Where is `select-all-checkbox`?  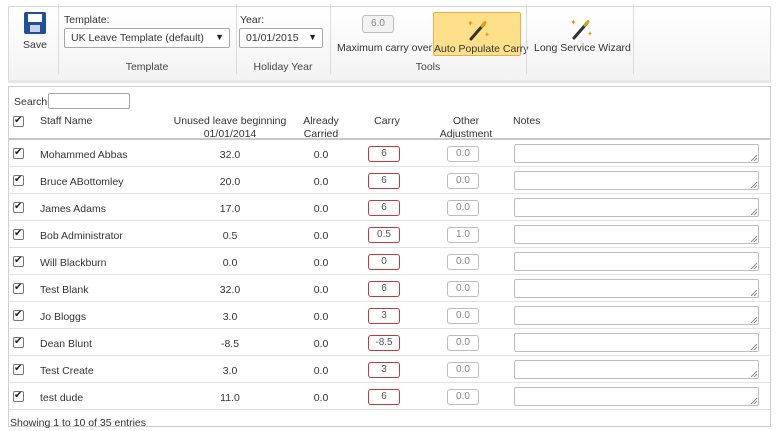
select-all-checkbox is located at coordinates (18, 121).